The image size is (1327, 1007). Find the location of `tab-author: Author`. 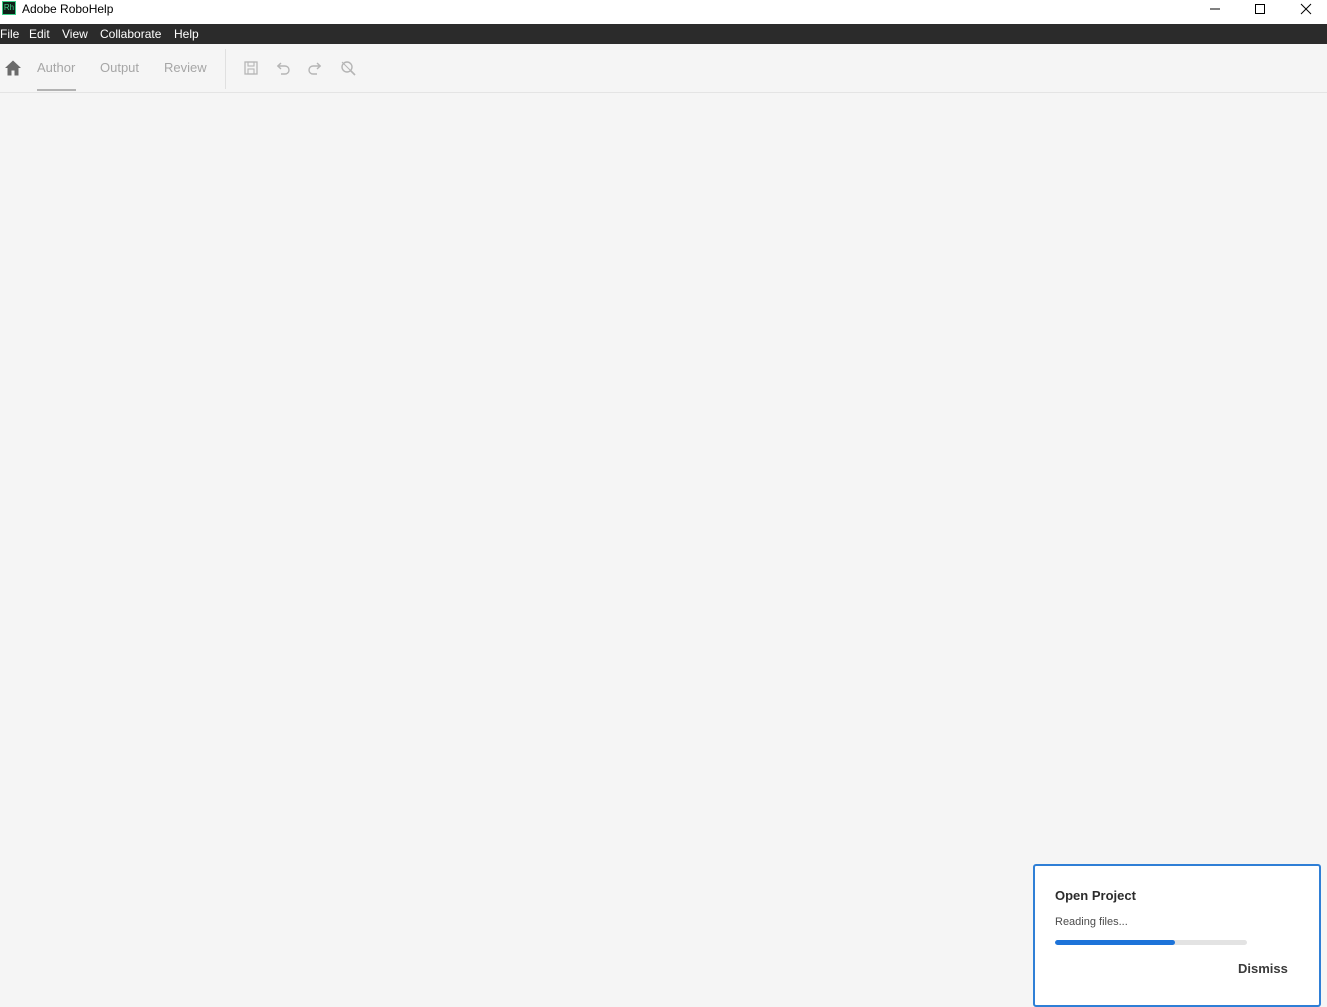

tab-author: Author is located at coordinates (56, 68).